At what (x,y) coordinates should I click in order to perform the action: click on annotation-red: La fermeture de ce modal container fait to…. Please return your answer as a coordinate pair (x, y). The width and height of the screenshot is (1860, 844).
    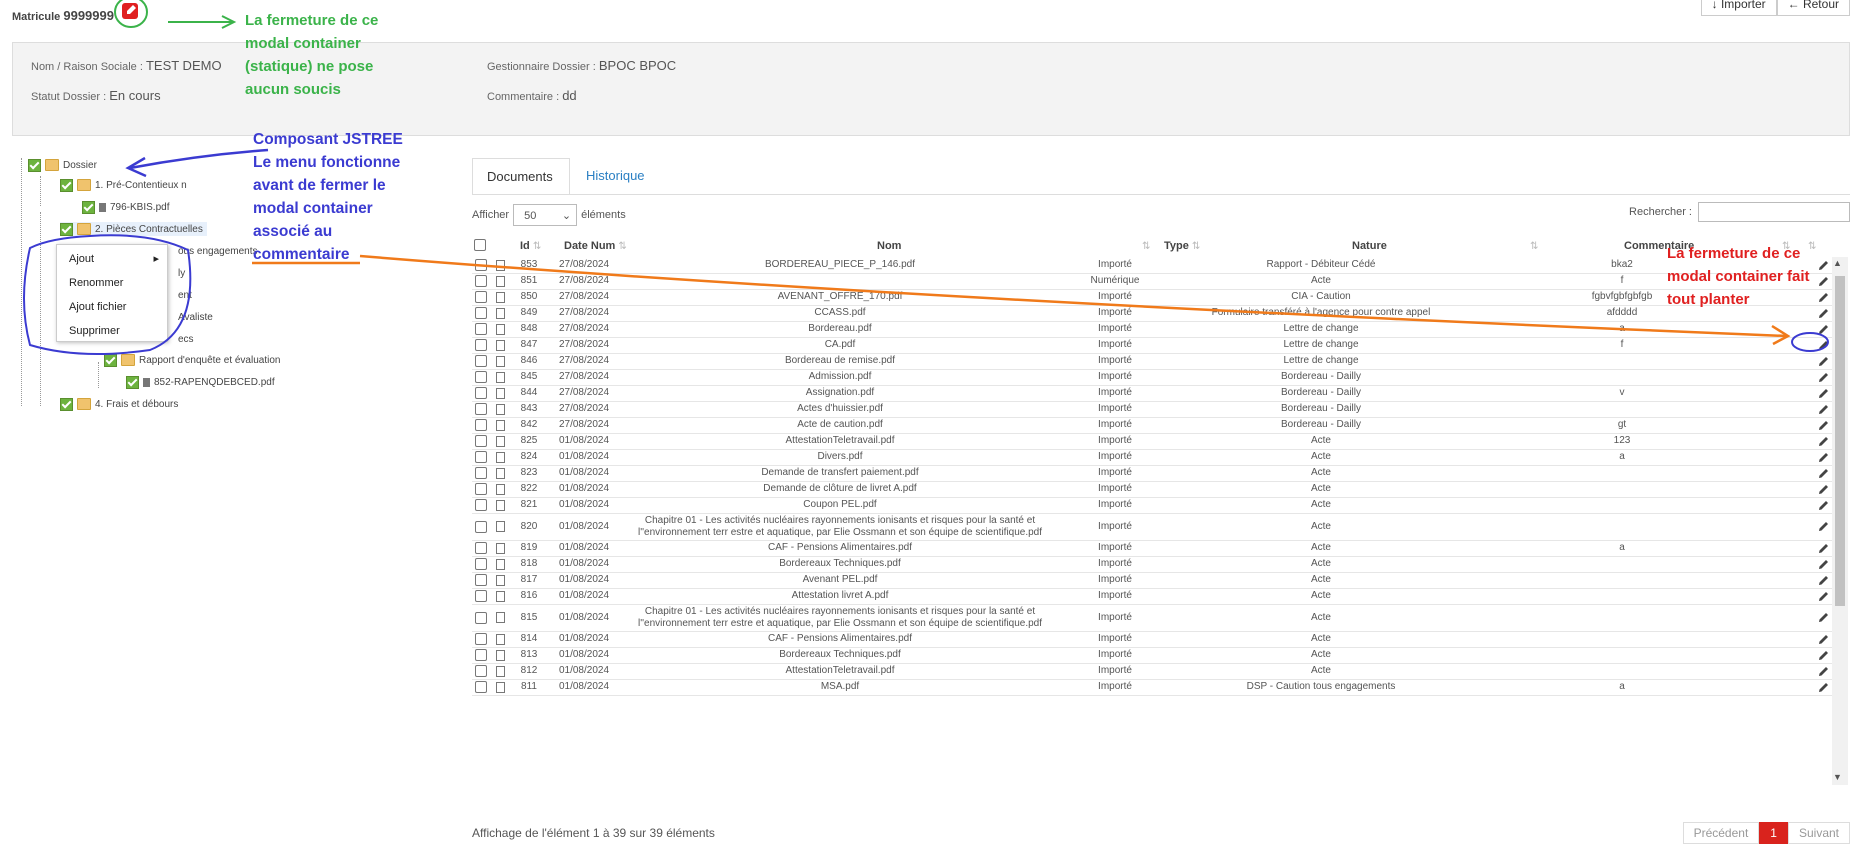
    Looking at the image, I should click on (1738, 276).